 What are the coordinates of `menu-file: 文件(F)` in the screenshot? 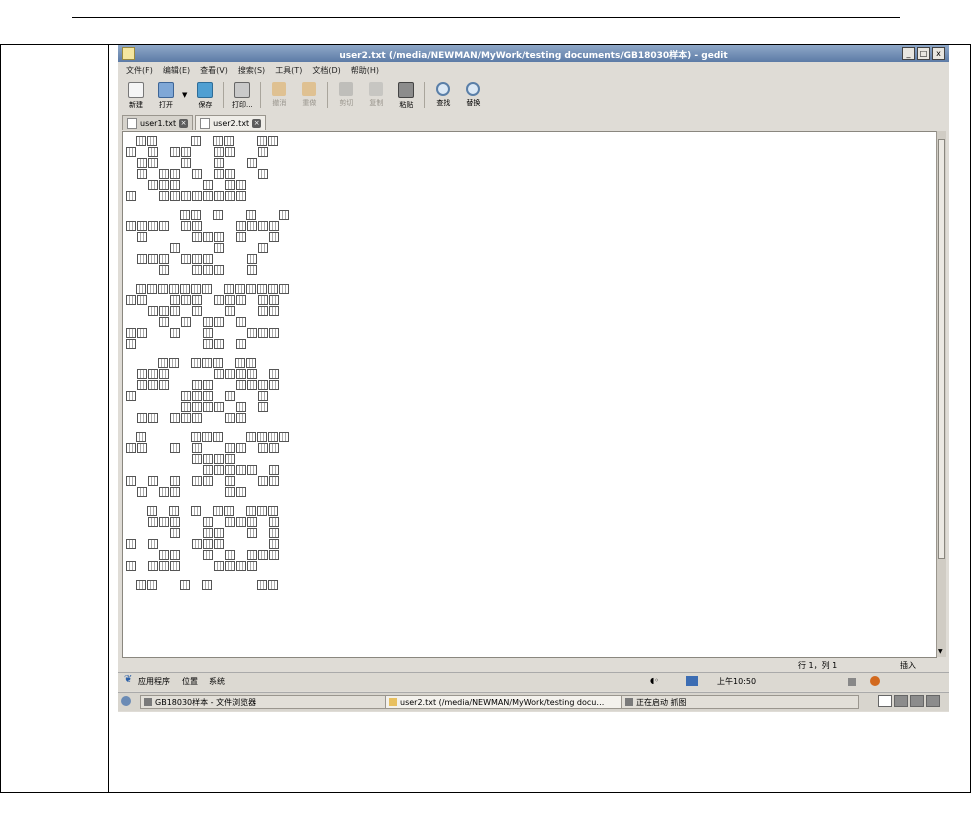 It's located at (139, 70).